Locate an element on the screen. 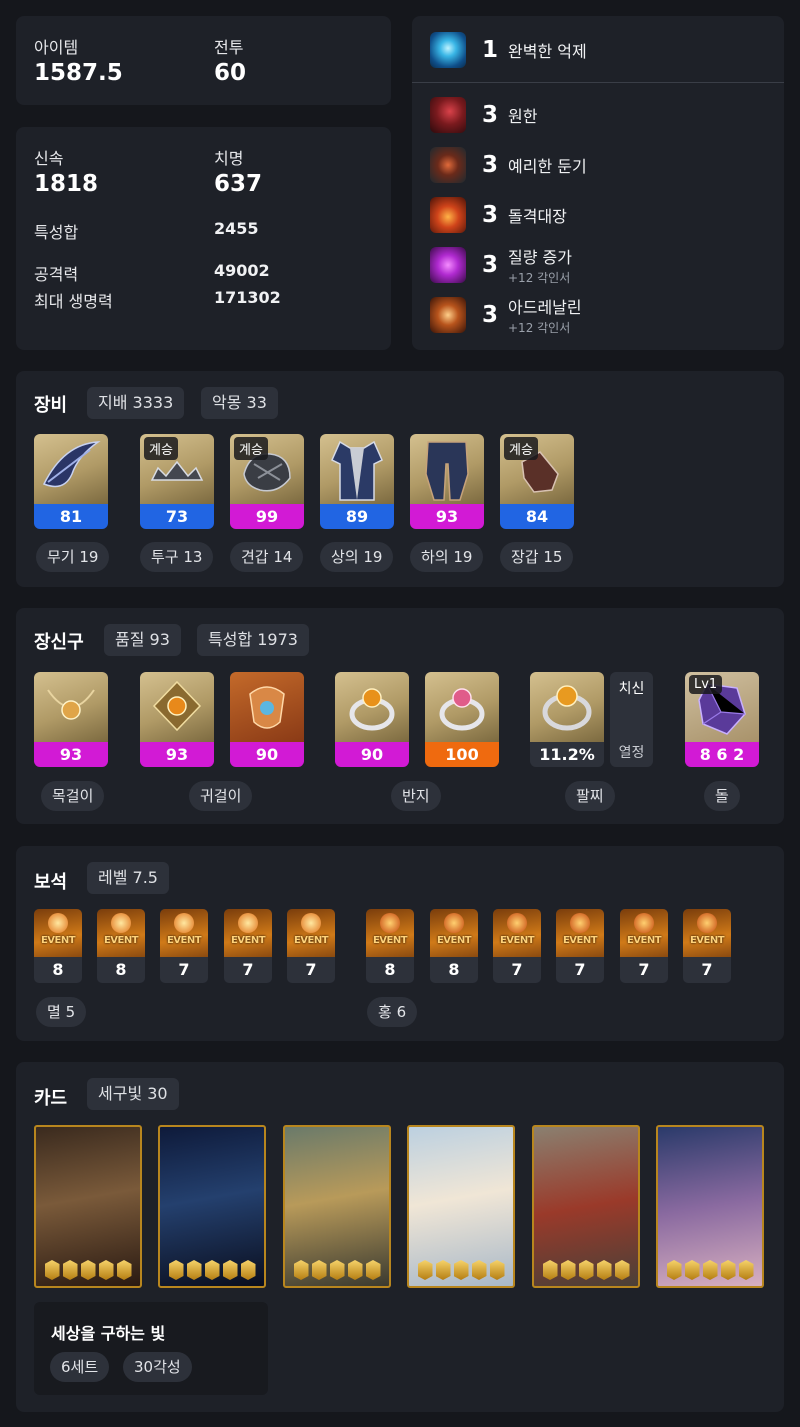  ring-item-2: 100 is located at coordinates (462, 719).